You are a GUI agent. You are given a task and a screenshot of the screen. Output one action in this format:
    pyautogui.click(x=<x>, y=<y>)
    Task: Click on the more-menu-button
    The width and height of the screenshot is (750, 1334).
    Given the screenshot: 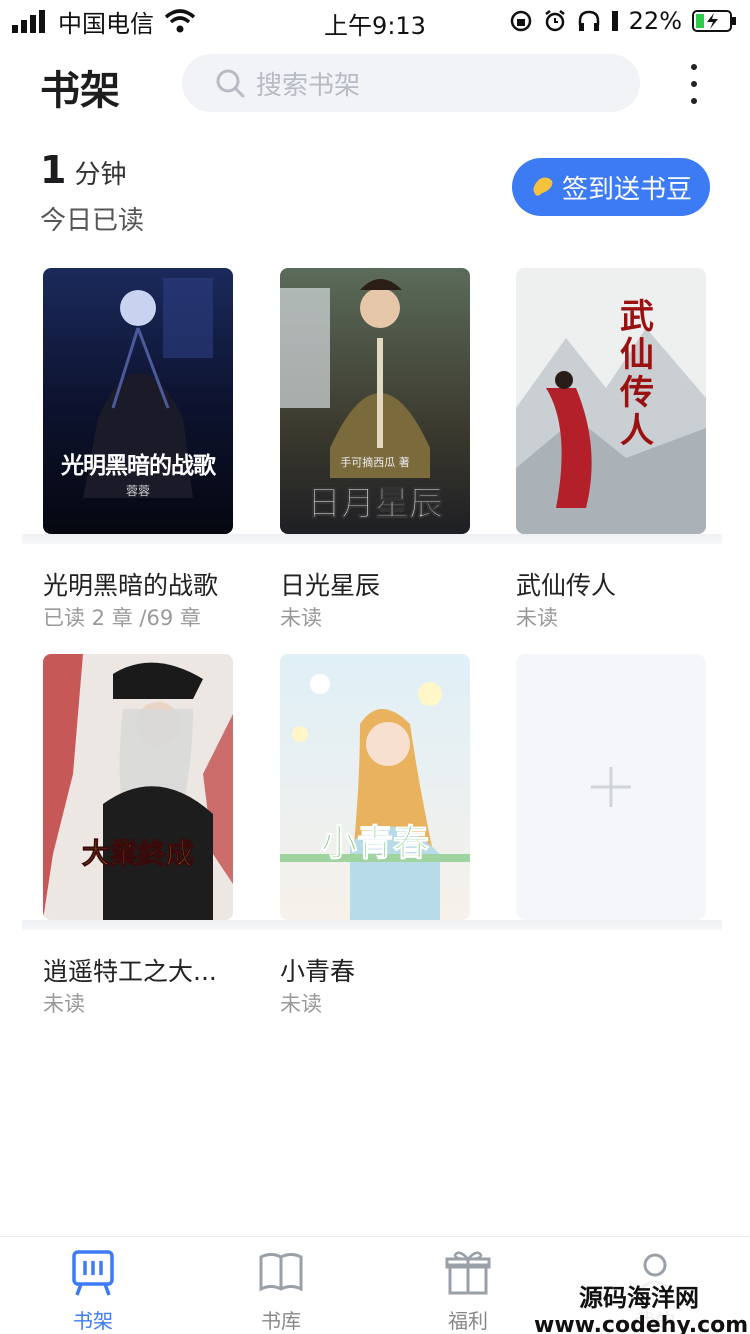 What is the action you would take?
    pyautogui.click(x=694, y=84)
    